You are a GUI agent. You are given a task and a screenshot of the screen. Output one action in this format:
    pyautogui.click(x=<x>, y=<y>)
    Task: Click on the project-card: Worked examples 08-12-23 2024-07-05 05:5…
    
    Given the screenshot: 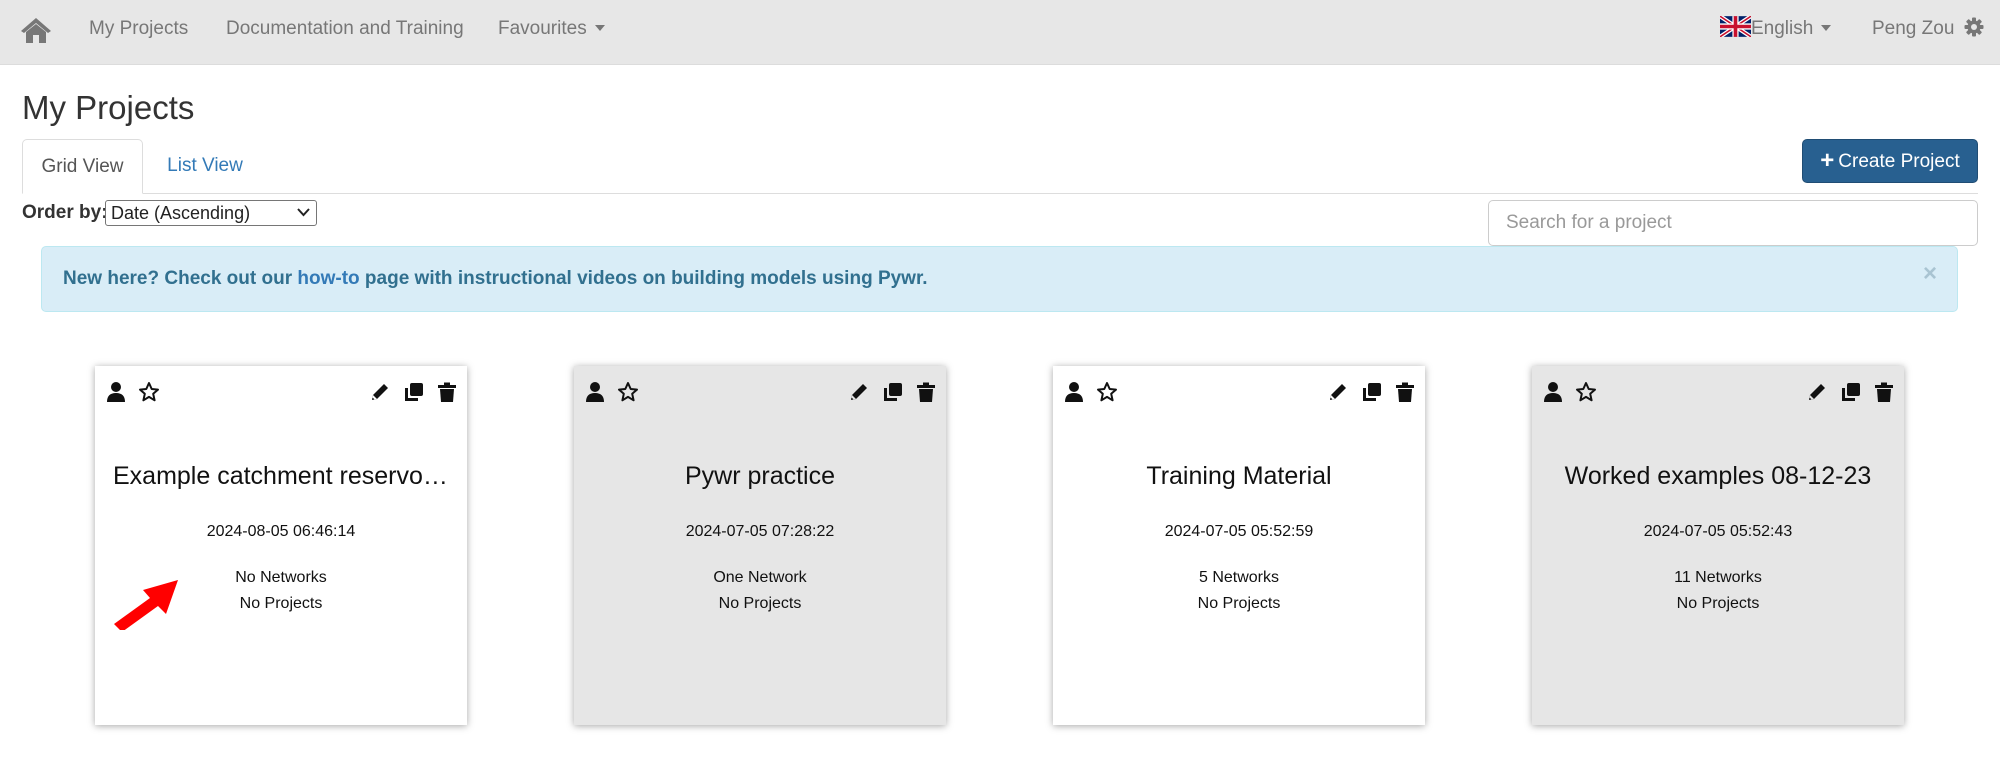 What is the action you would take?
    pyautogui.click(x=1718, y=545)
    